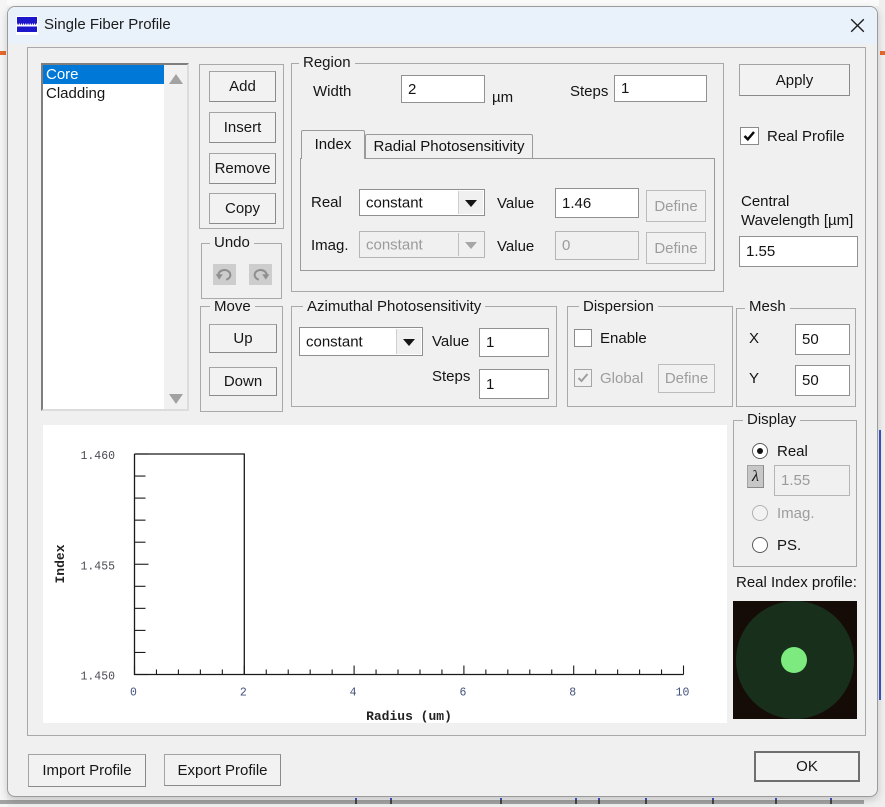 This screenshot has height=807, width=885. I want to click on svg-text: 1.450, so click(97, 677).